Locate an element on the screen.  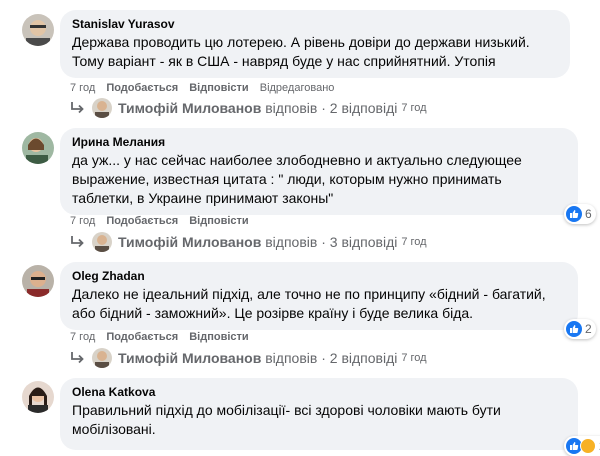
haha-icon is located at coordinates (588, 446).